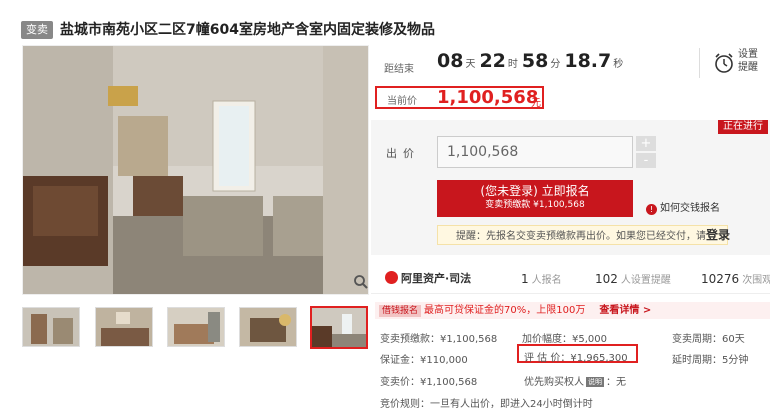 The width and height of the screenshot is (770, 416). What do you see at coordinates (618, 64) in the screenshot?
I see `seconds-unit: 秒` at bounding box center [618, 64].